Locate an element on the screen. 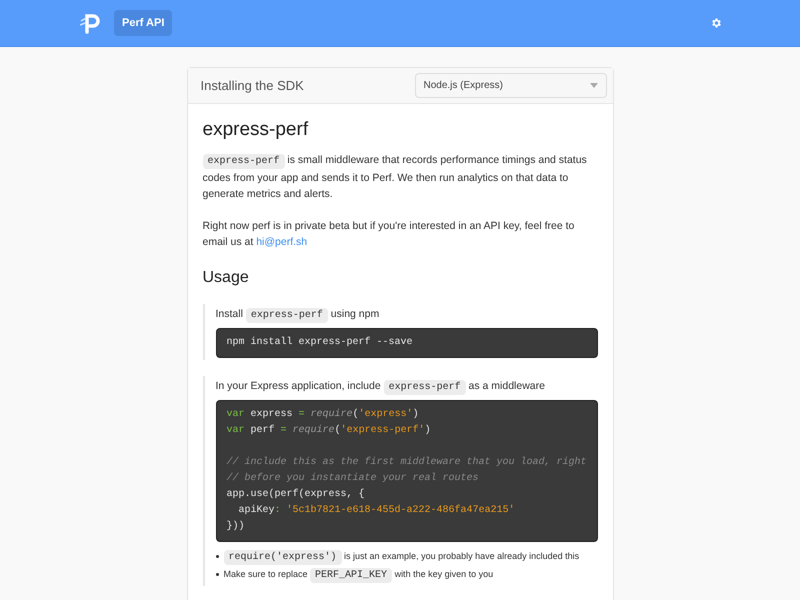 This screenshot has height=600, width=800. description-paragraph: Right now perf is in private beta but if you're interested in an API key, feel free to email us at hi@perf.sh is located at coordinates (389, 234).